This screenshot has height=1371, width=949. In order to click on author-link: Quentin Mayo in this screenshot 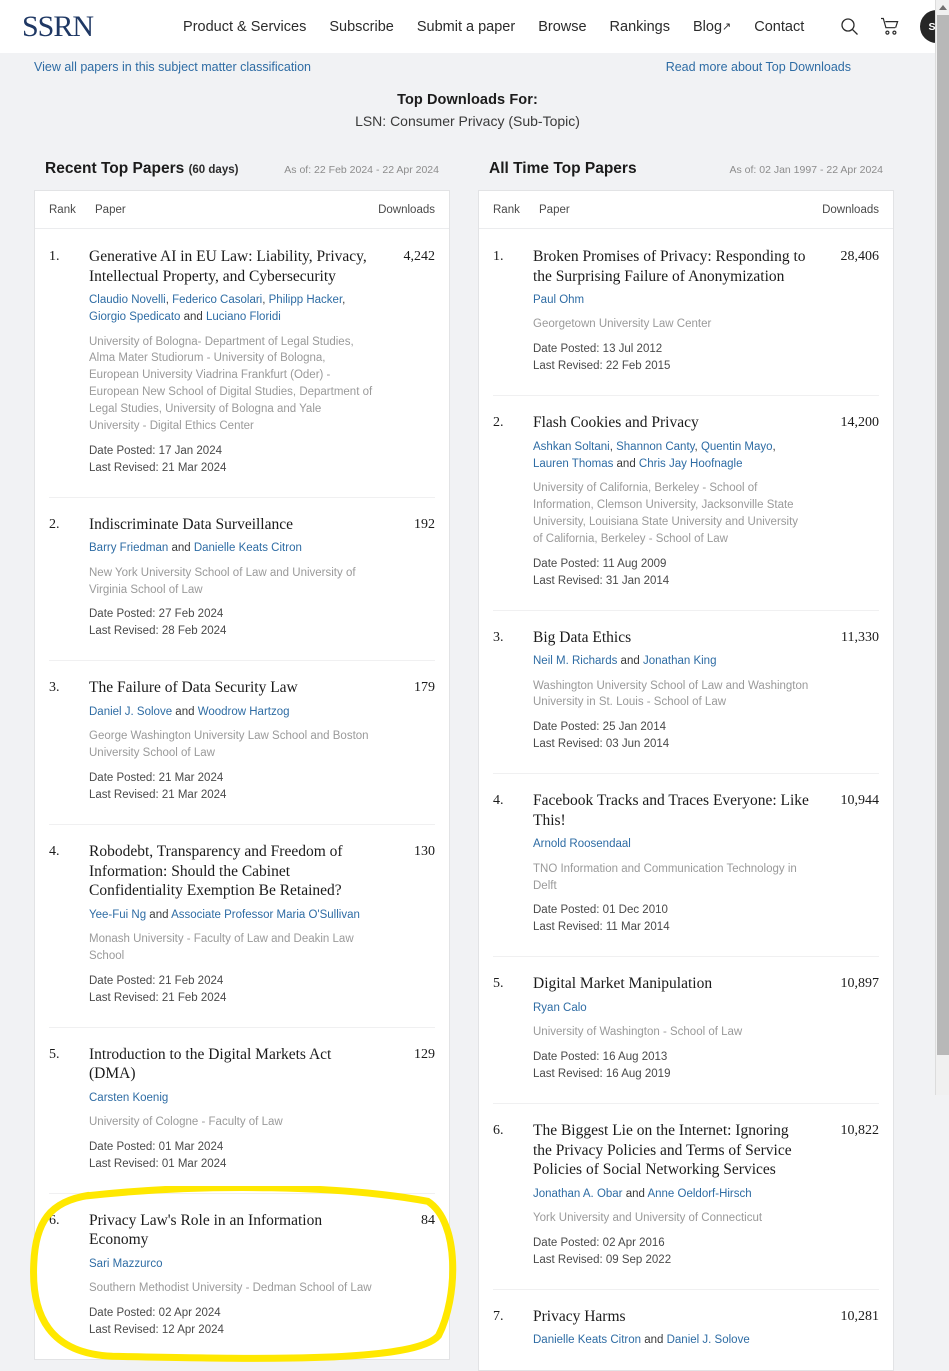, I will do `click(737, 447)`.